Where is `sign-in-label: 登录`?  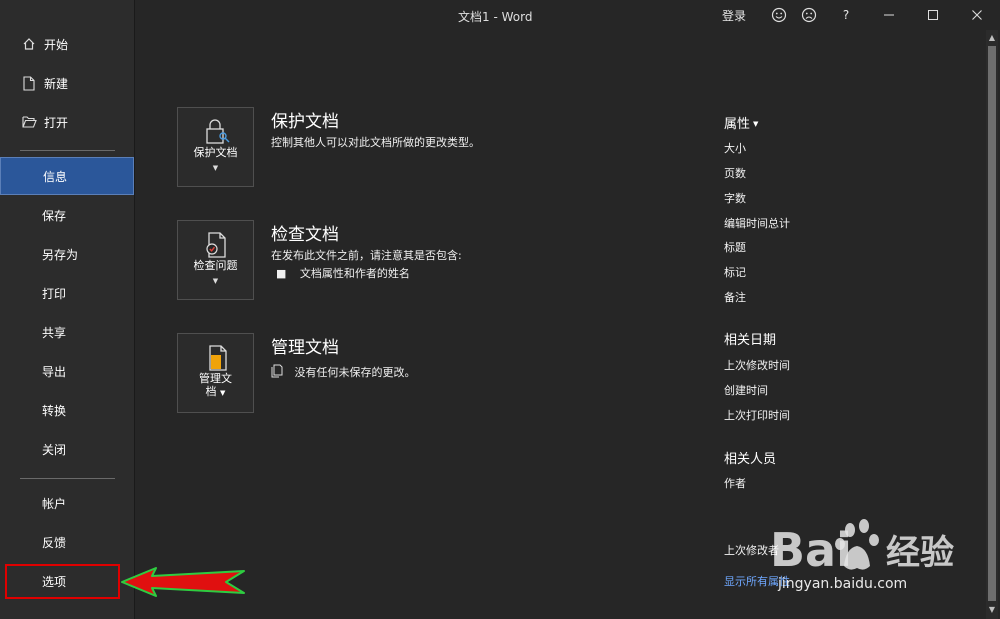 sign-in-label: 登录 is located at coordinates (733, 15).